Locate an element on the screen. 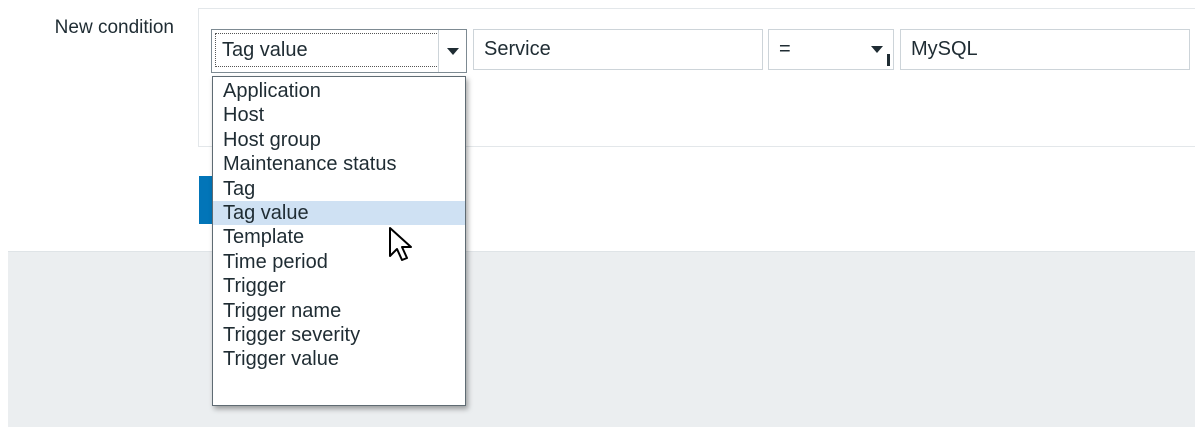 Image resolution: width=1195 pixels, height=427 pixels. dropdown-option-tag-value: Tag value is located at coordinates (339, 213).